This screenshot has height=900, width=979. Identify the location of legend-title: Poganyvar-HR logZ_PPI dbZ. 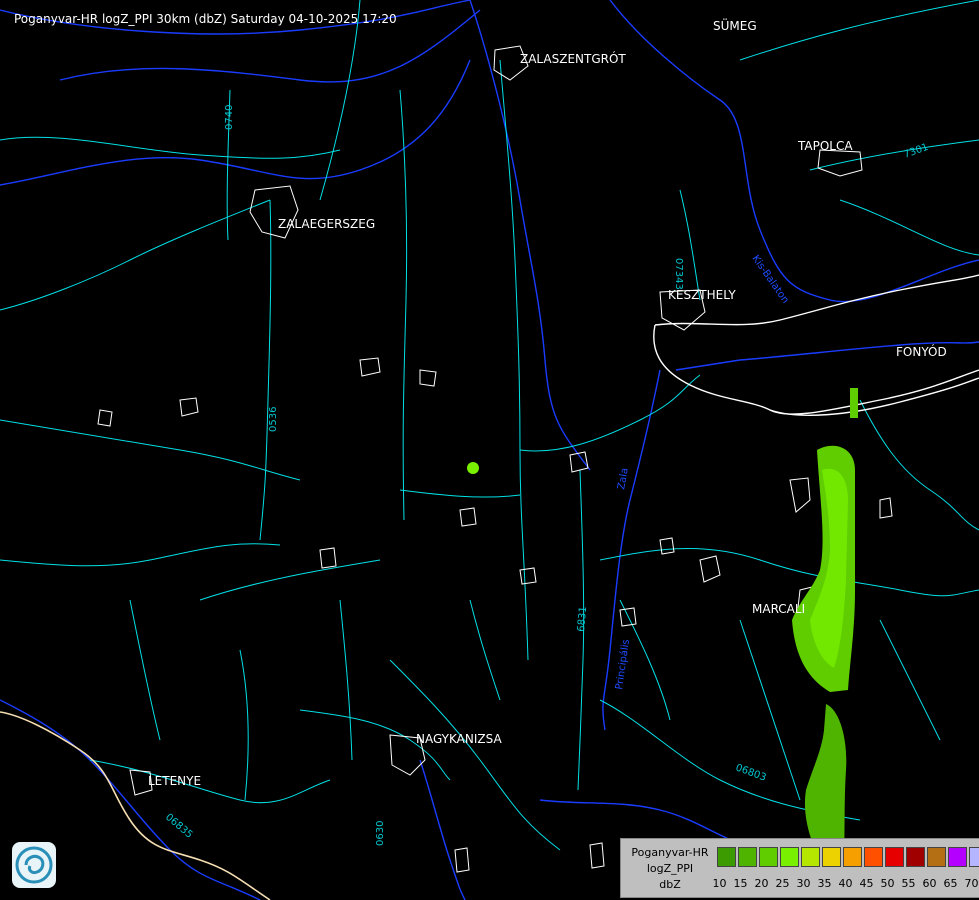
(670, 869).